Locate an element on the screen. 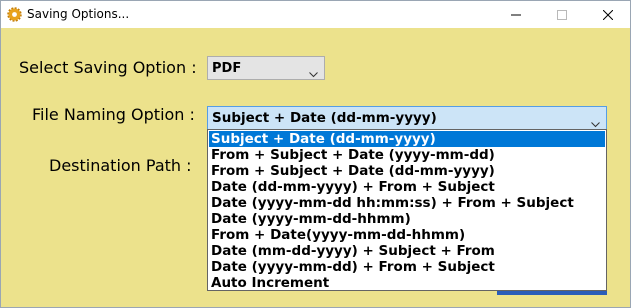 Image resolution: width=631 pixels, height=308 pixels. close-icon is located at coordinates (608, 14).